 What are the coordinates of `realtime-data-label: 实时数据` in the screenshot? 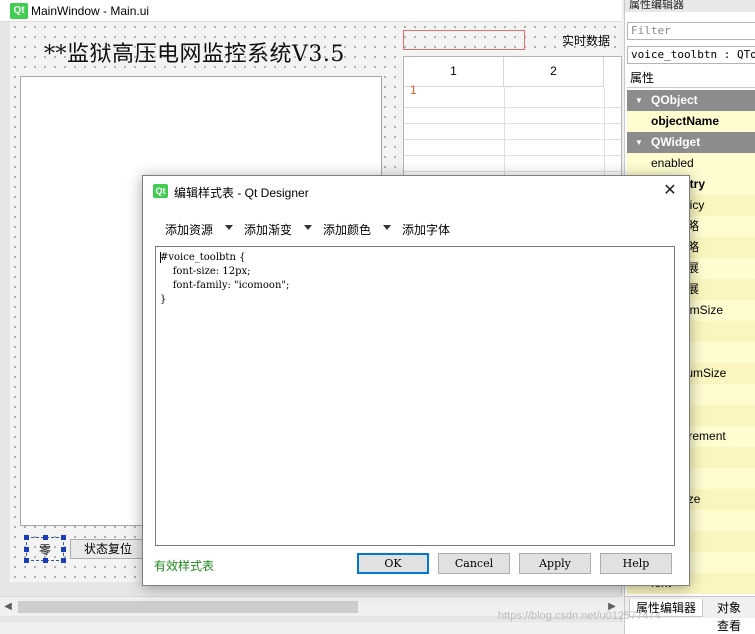 It's located at (586, 40).